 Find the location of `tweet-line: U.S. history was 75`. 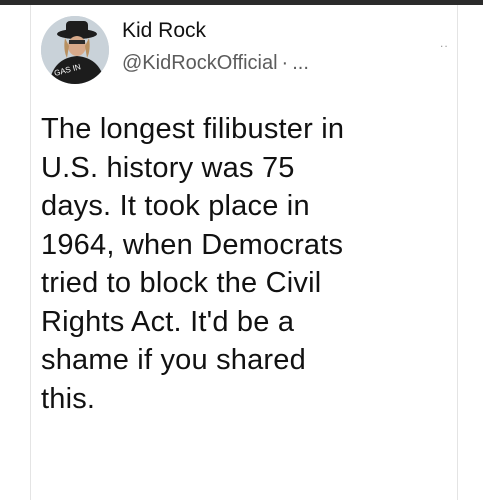

tweet-line: U.S. history was 75 is located at coordinates (168, 167).